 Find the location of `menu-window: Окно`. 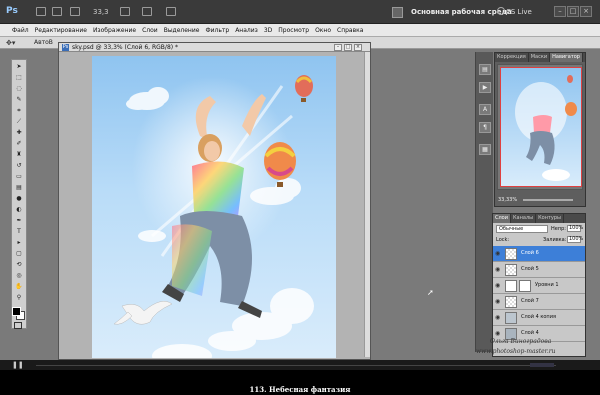

menu-window: Окно is located at coordinates (323, 30).